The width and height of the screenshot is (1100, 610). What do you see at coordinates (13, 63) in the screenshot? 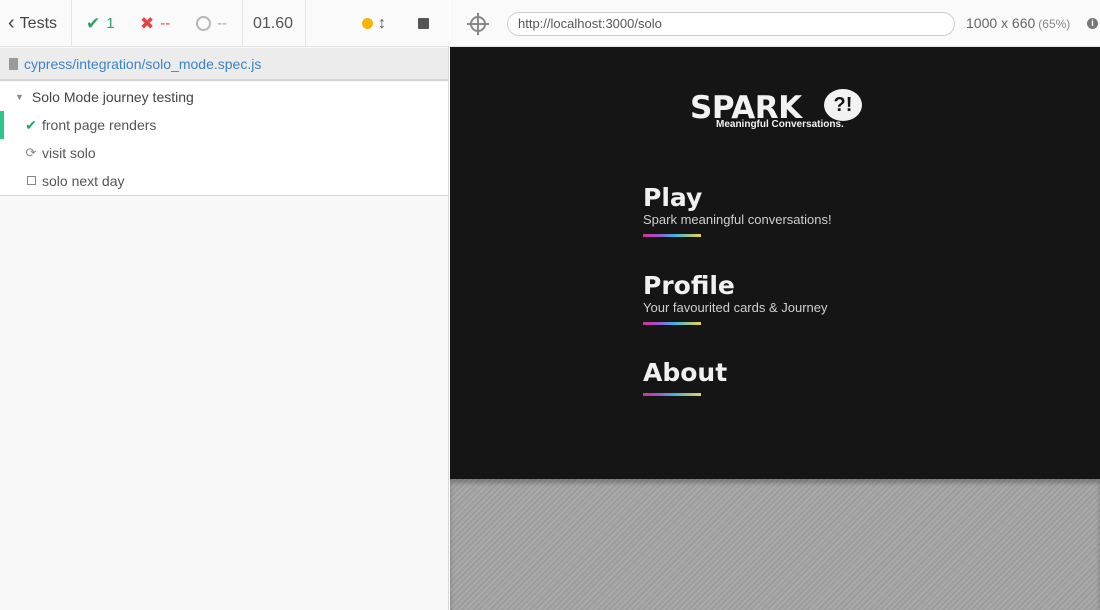
I see `file-icon` at bounding box center [13, 63].